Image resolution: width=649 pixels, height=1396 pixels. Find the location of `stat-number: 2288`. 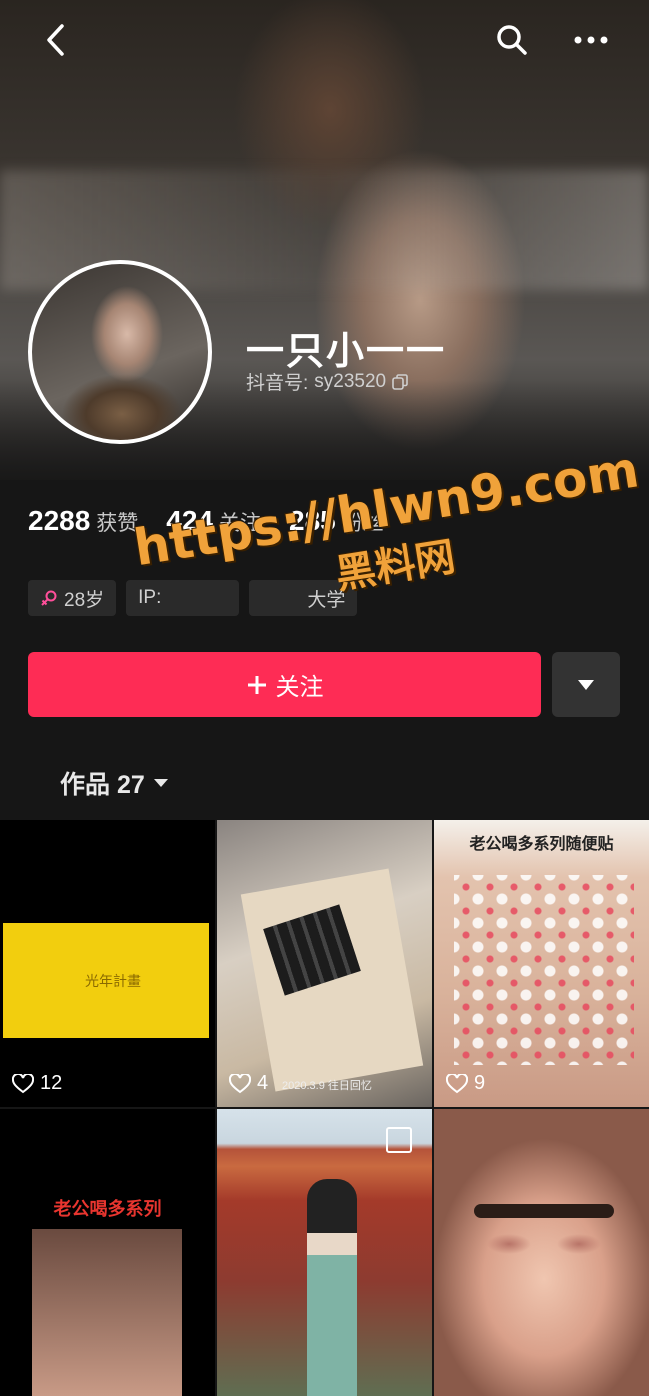

stat-number: 2288 is located at coordinates (59, 520).